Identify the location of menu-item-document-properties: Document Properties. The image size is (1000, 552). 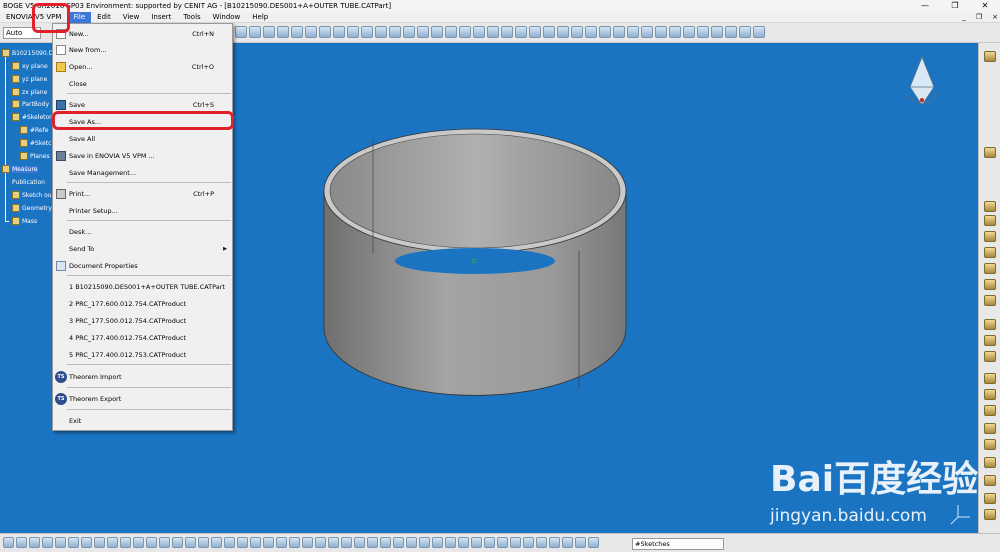
(142, 266).